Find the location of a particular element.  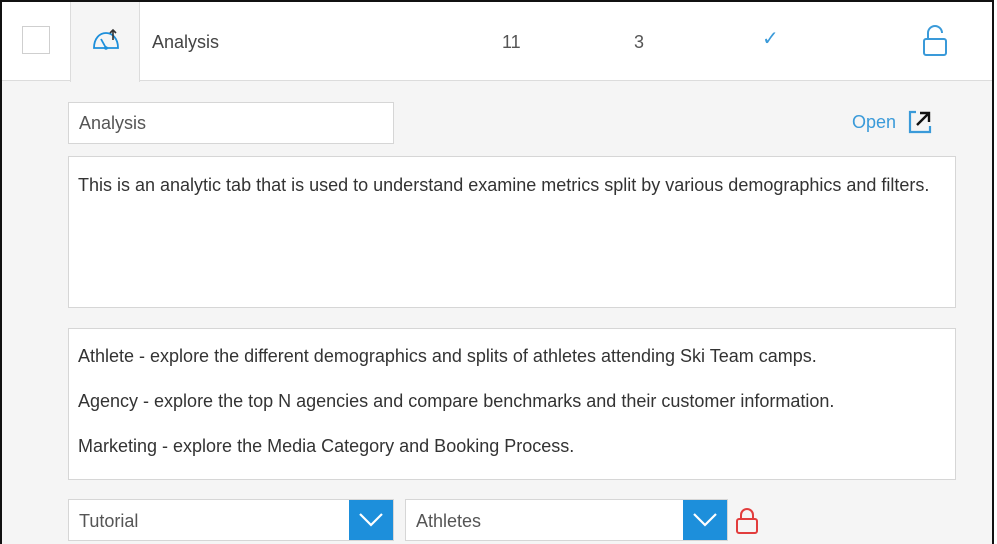

sub-tab-count: 11 is located at coordinates (511, 42).